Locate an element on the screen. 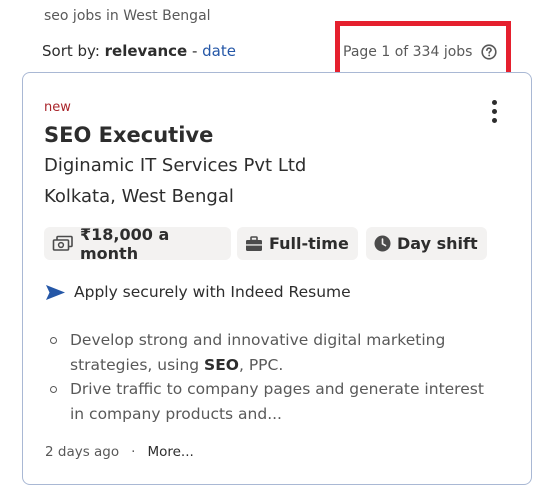 This screenshot has height=497, width=558. shift-chip: Day shift is located at coordinates (426, 243).